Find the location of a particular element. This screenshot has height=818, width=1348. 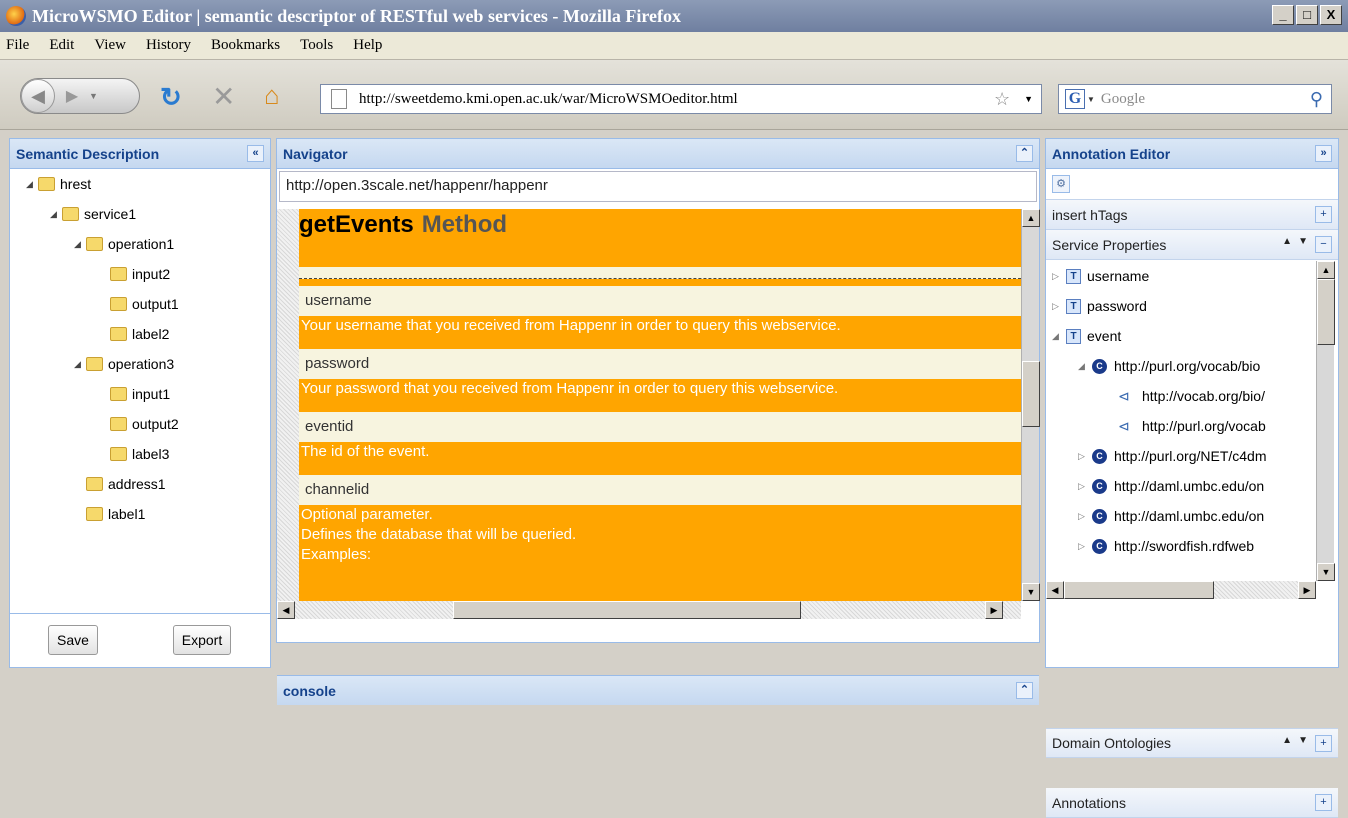

console-header: console ⌃ is located at coordinates (658, 690).